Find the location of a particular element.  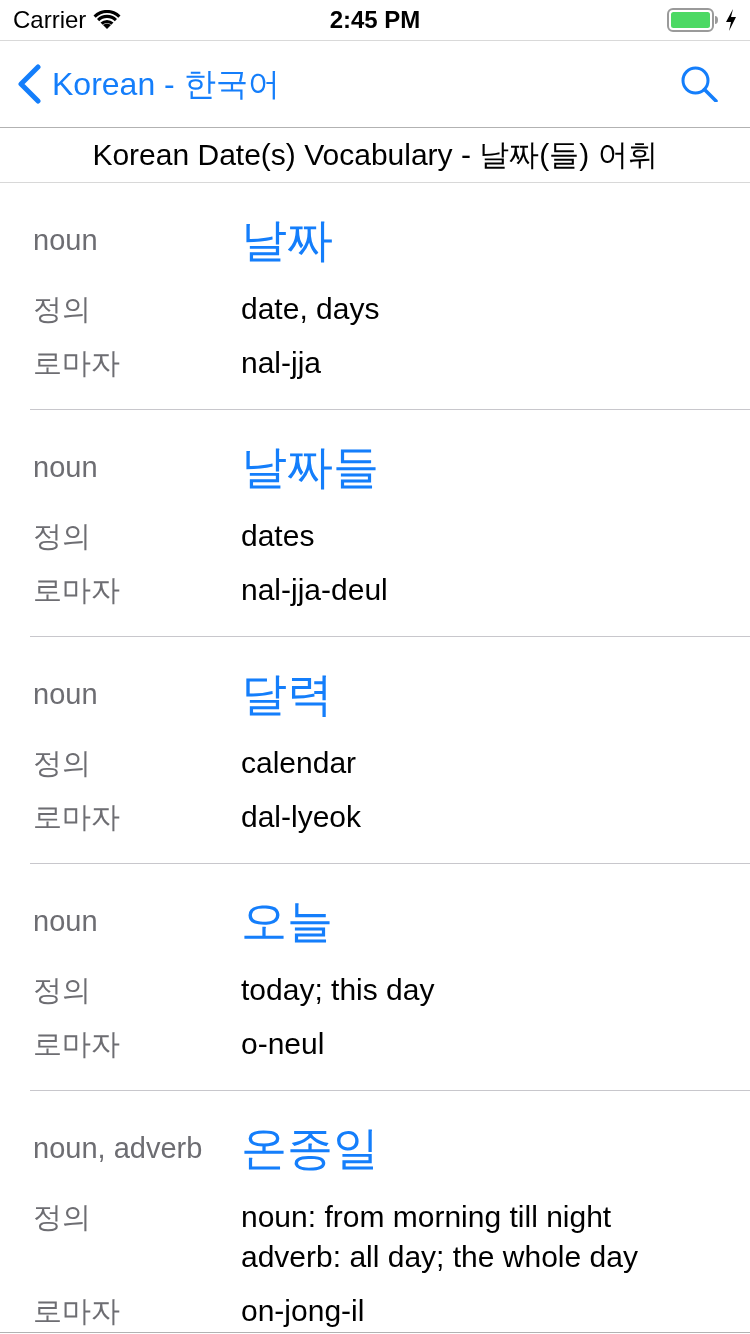

back-button: Korean - 한국어 is located at coordinates (144, 84).